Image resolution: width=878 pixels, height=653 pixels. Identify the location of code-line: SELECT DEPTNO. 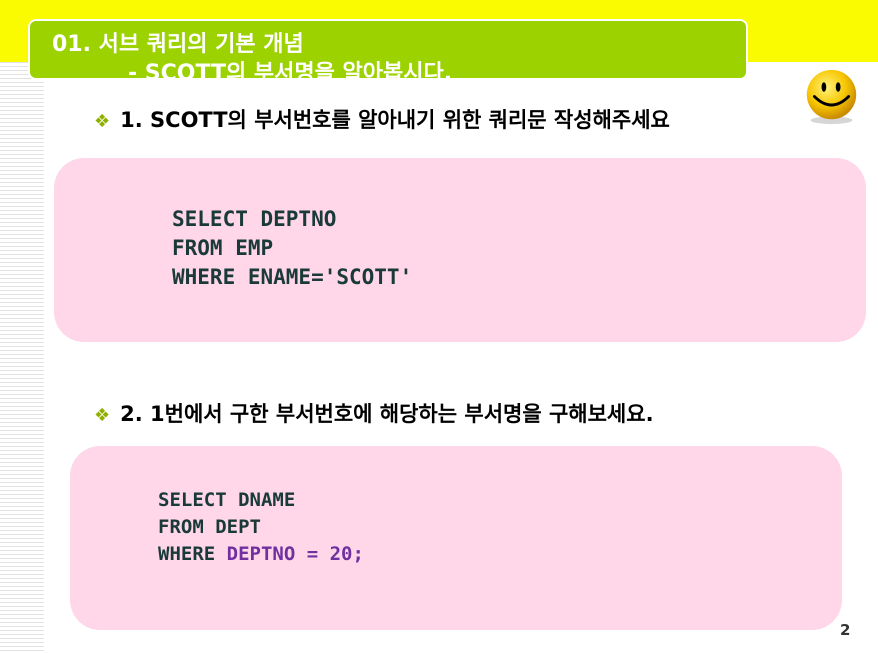
(254, 219).